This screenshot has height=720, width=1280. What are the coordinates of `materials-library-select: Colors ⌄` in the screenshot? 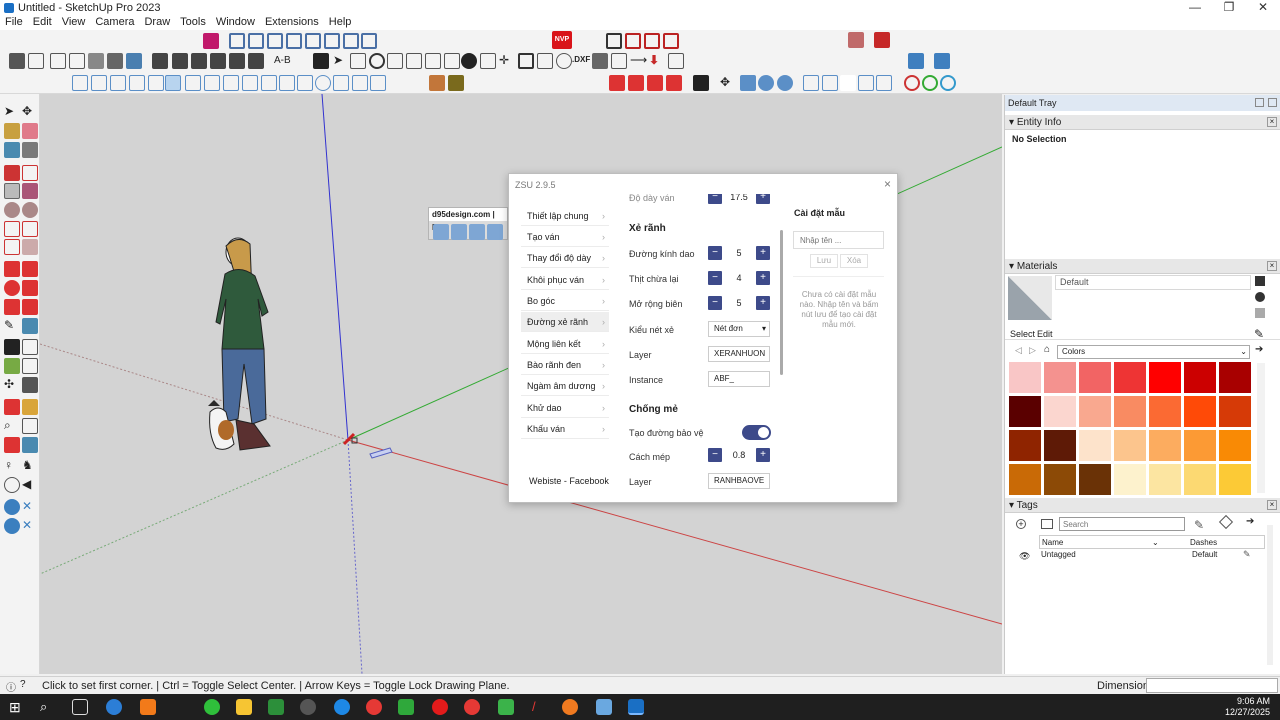 It's located at (1153, 352).